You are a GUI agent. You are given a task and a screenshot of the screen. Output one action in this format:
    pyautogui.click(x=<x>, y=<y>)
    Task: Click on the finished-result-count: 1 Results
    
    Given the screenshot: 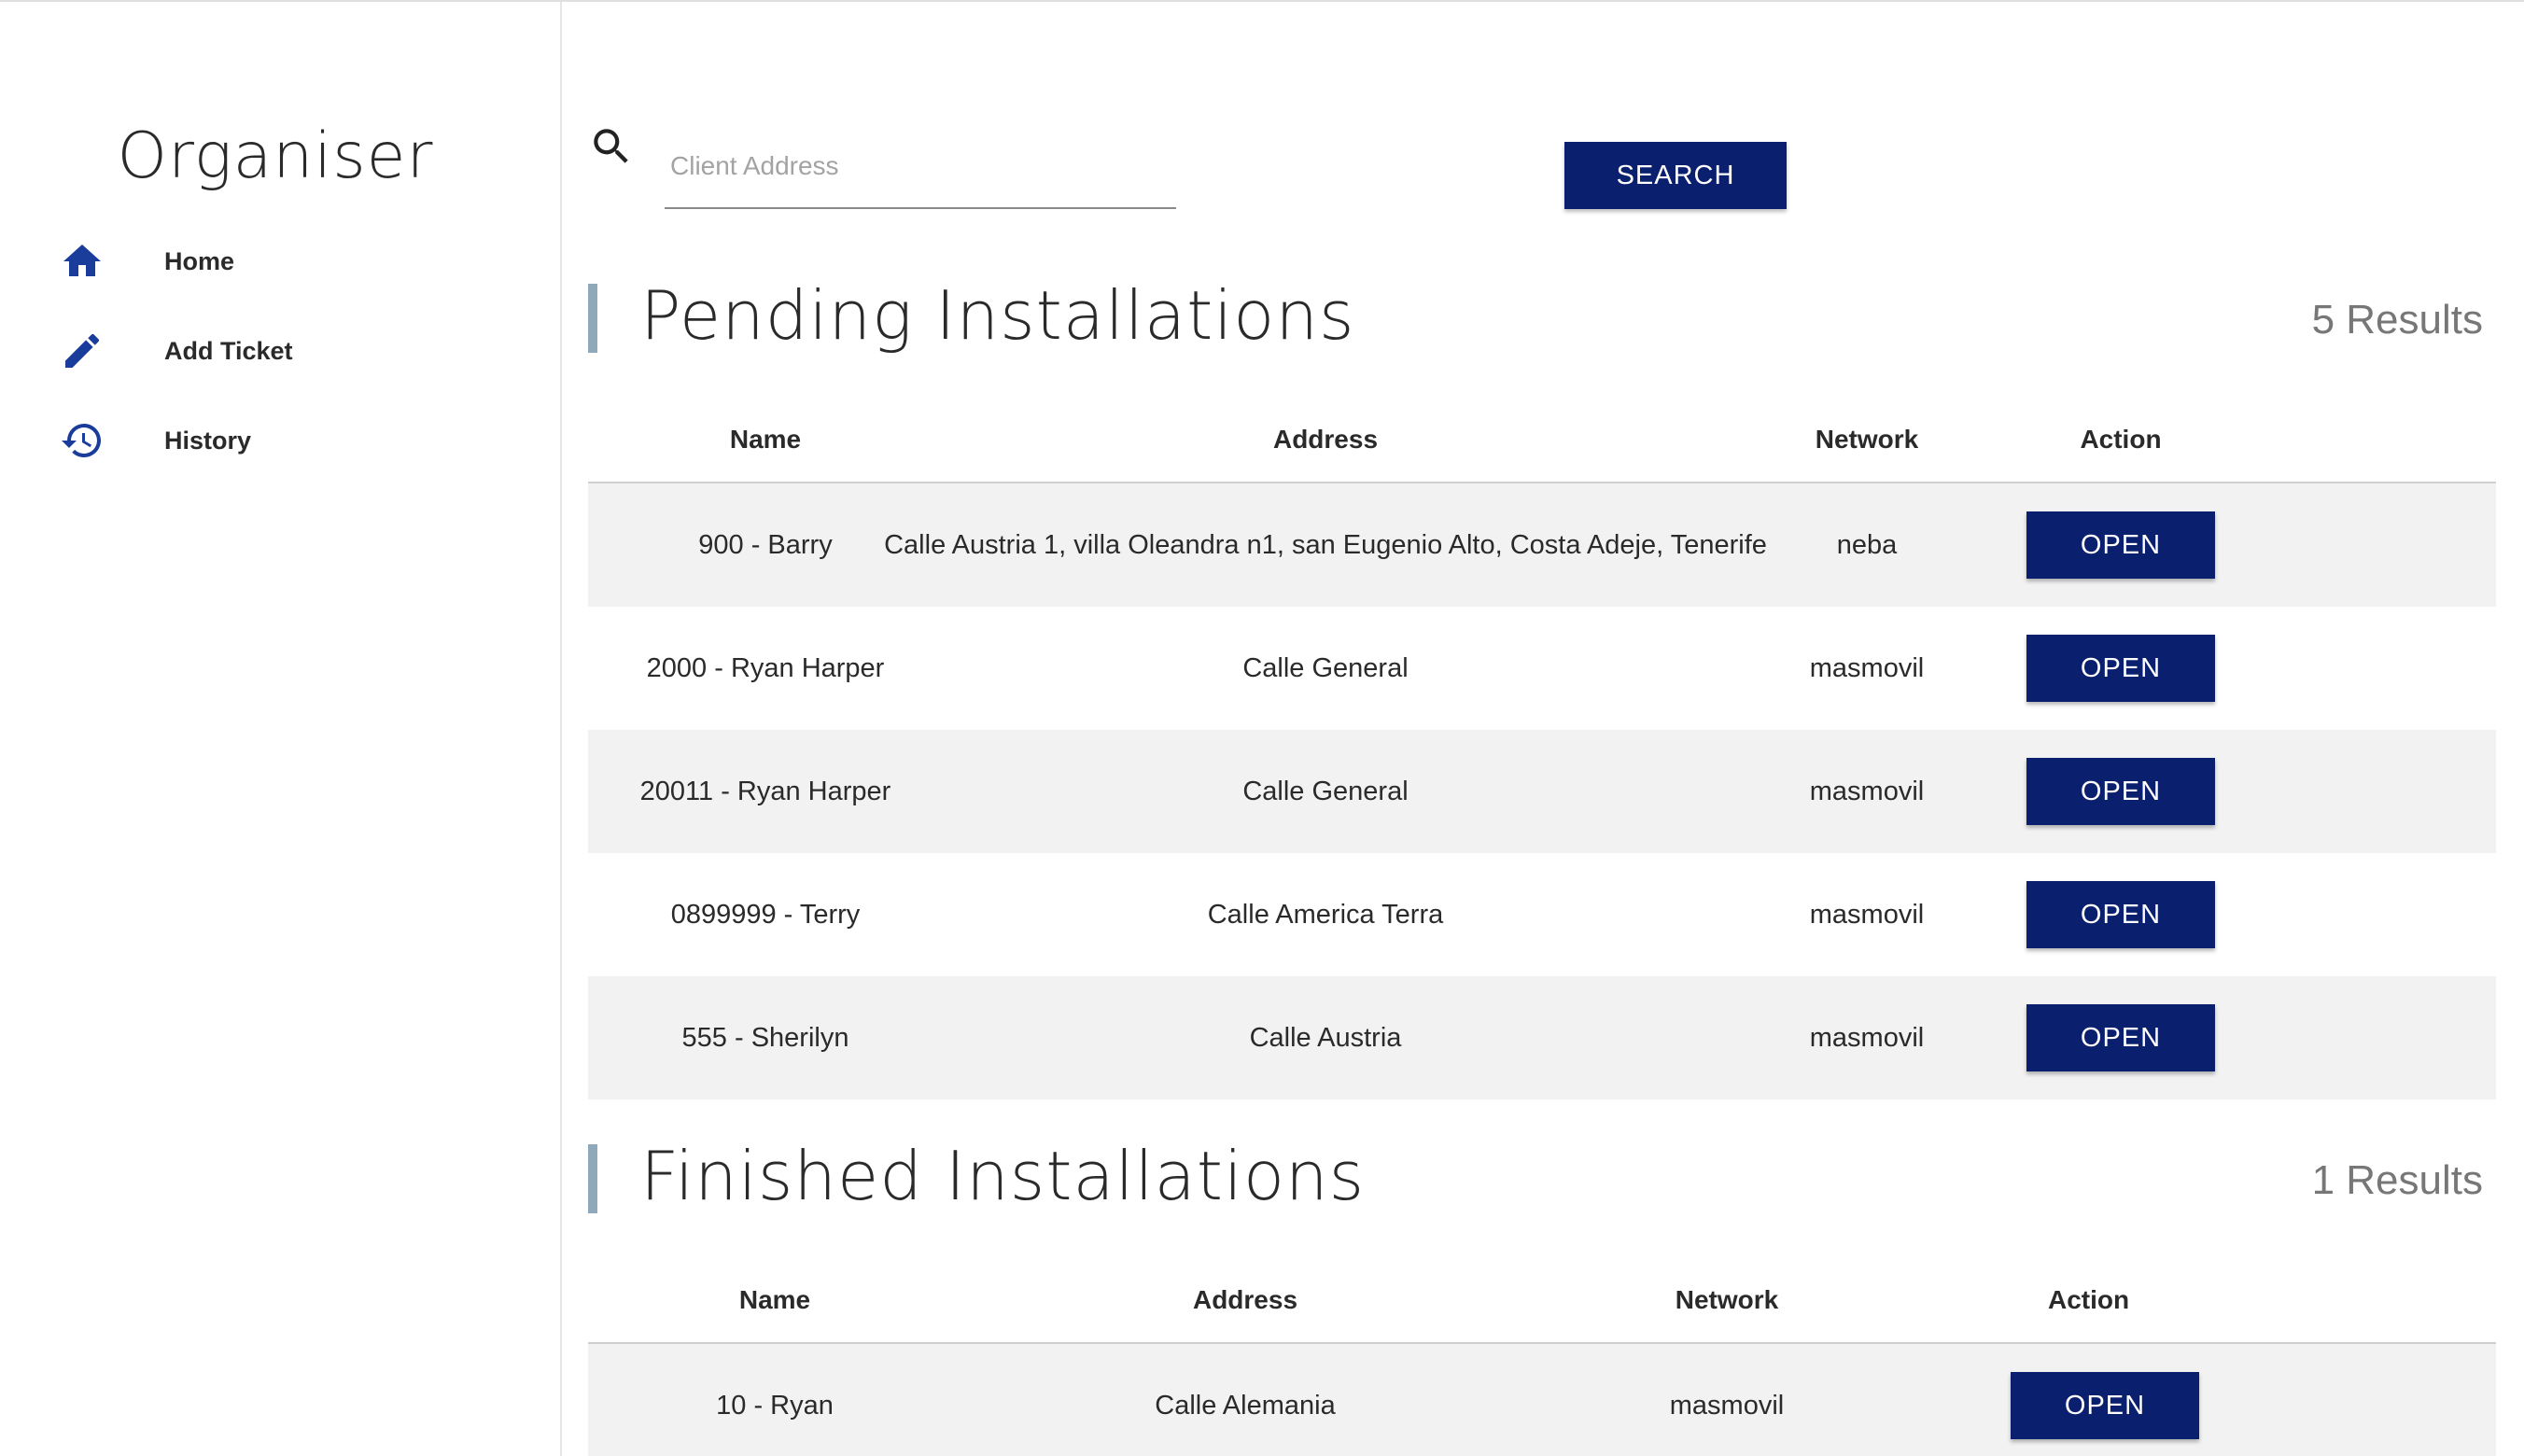 What is the action you would take?
    pyautogui.click(x=2397, y=1180)
    